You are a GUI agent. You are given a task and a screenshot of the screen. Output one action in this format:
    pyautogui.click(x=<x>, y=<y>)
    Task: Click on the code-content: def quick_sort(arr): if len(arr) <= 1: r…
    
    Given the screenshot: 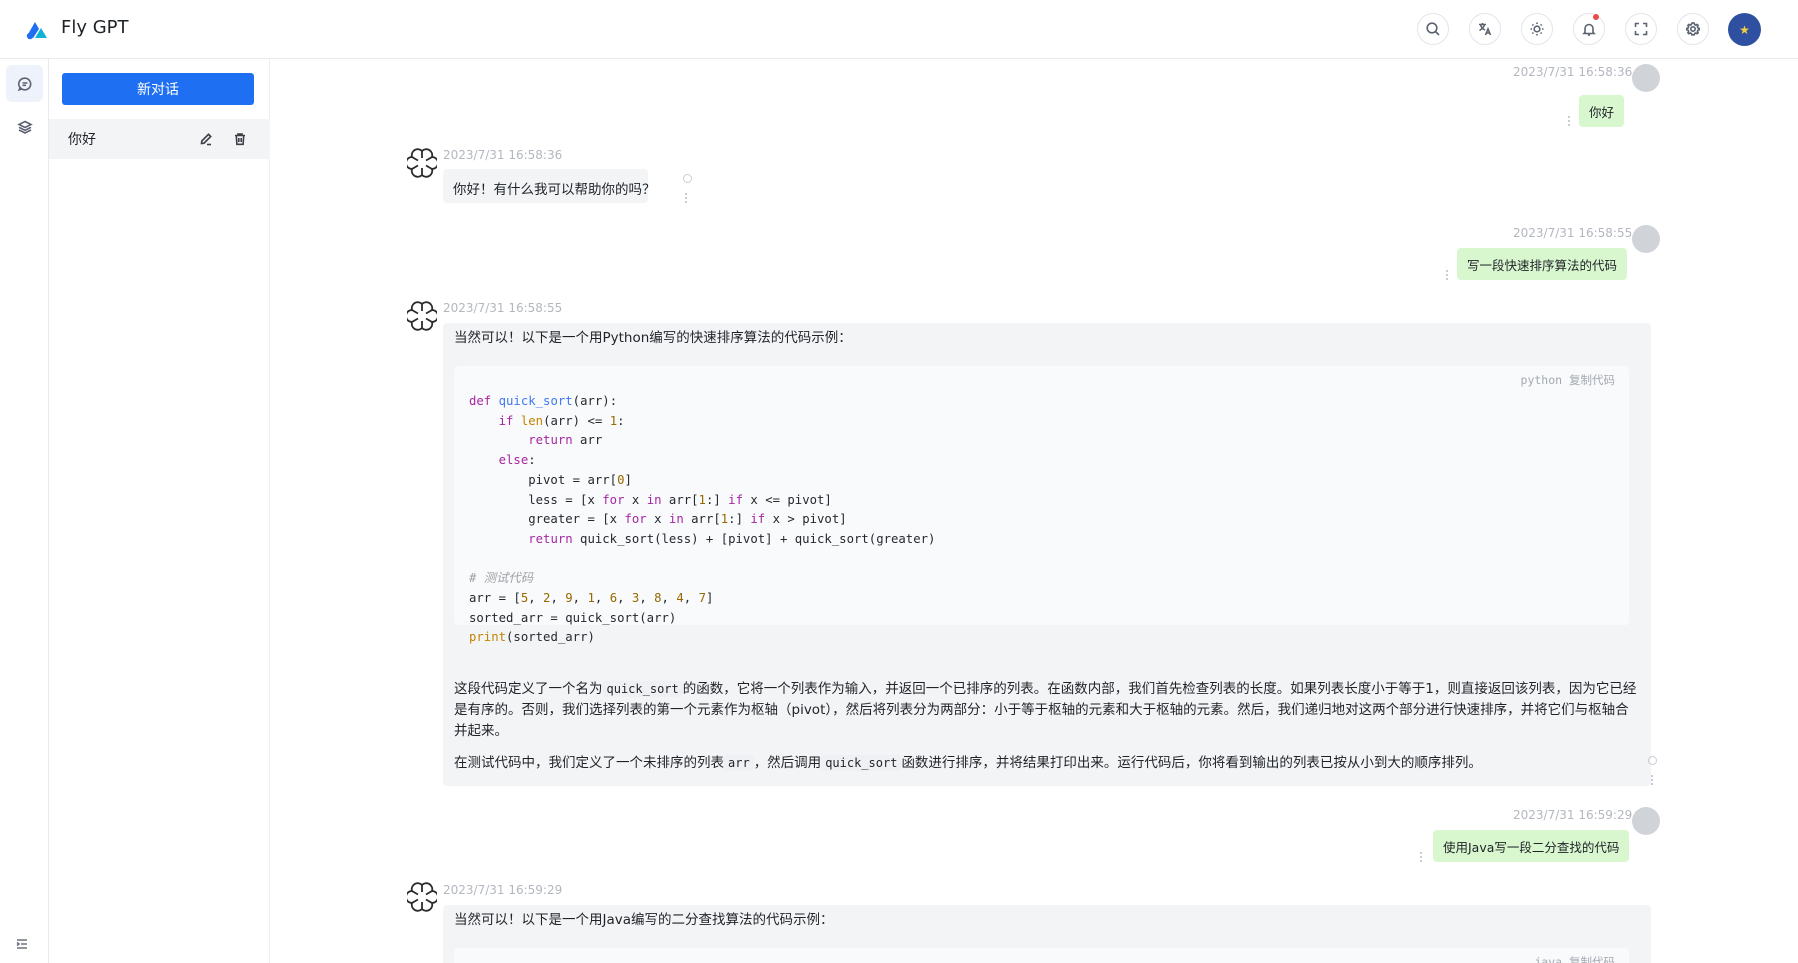 What is the action you would take?
    pyautogui.click(x=702, y=519)
    